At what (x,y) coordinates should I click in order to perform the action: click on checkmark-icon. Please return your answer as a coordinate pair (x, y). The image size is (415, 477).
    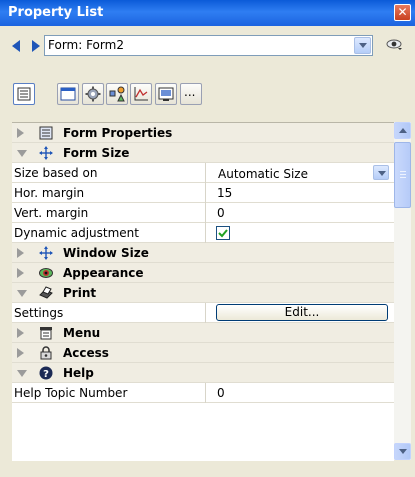
    Looking at the image, I should click on (223, 233).